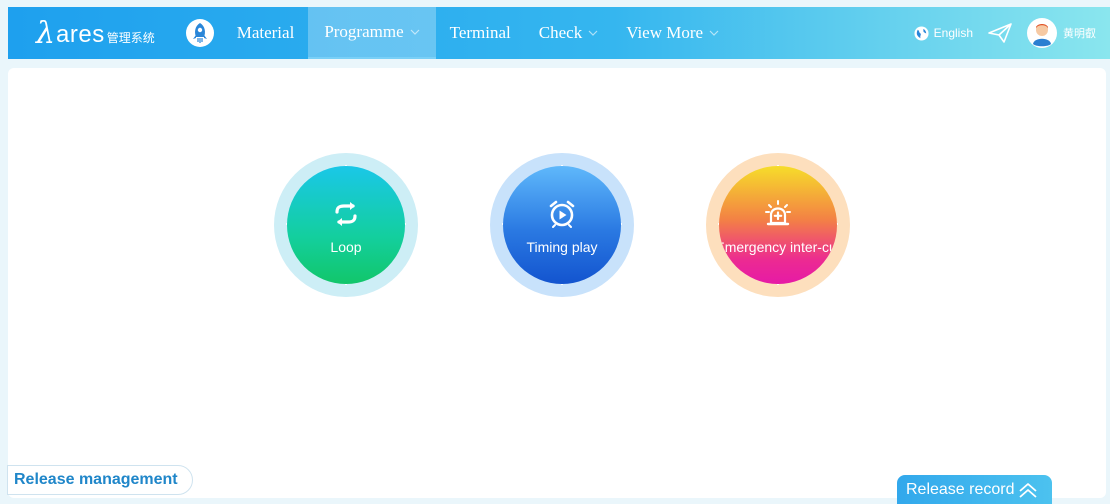 The image size is (1110, 504). I want to click on release-record-label: Release record, so click(960, 489).